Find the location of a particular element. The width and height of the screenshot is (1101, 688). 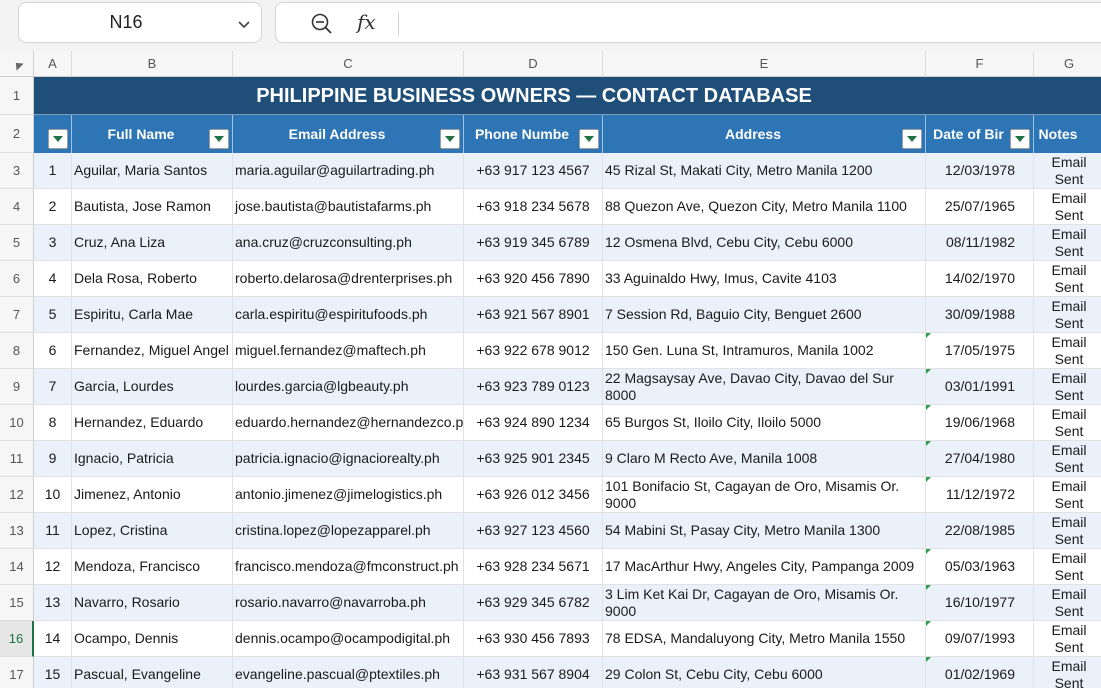

cell-phone: +63 929 345 6782 is located at coordinates (533, 603).